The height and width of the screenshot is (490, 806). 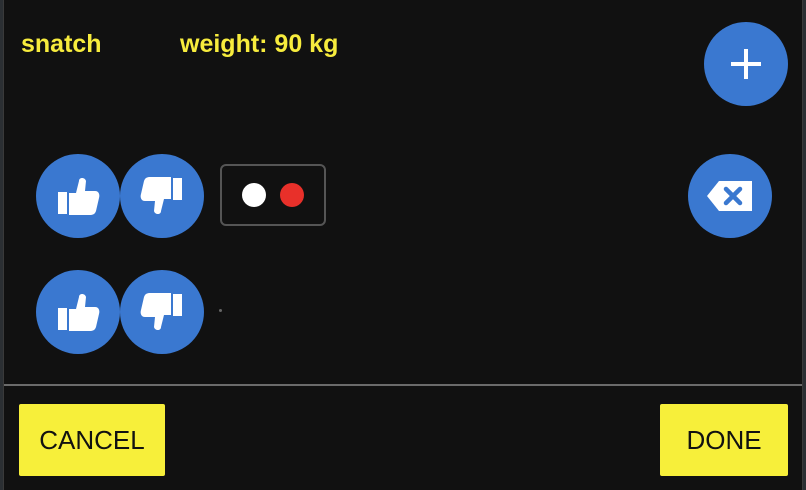 I want to click on indicator-dot-white, so click(x=254, y=195).